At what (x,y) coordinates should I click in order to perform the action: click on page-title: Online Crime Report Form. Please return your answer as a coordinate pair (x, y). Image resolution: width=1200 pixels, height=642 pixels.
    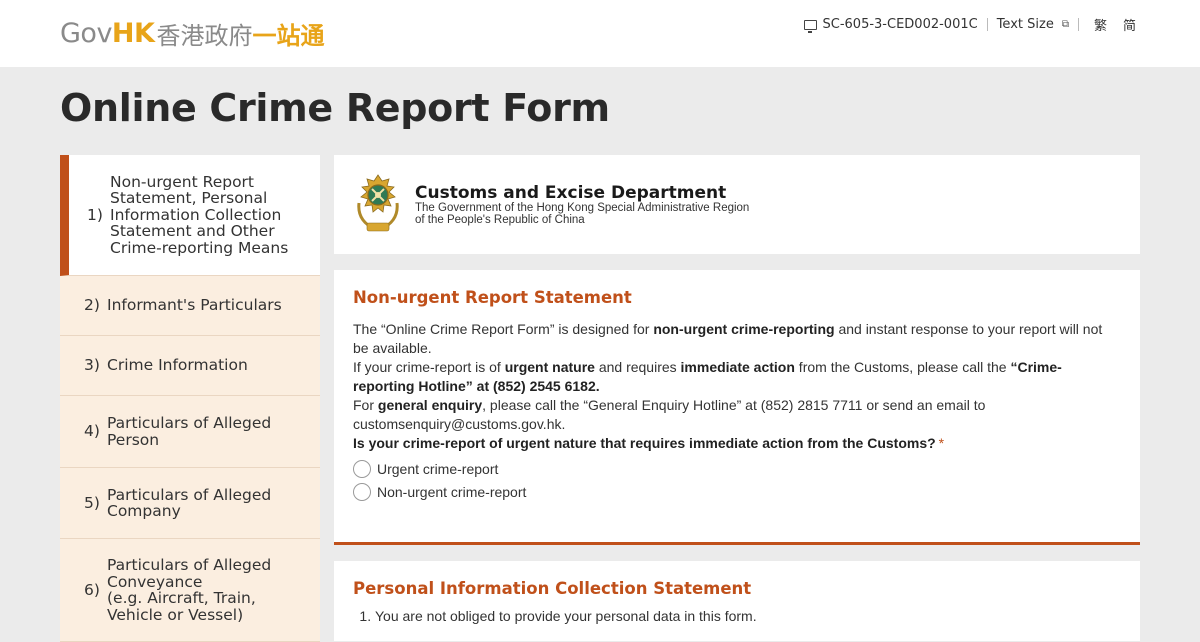
    Looking at the image, I should click on (335, 108).